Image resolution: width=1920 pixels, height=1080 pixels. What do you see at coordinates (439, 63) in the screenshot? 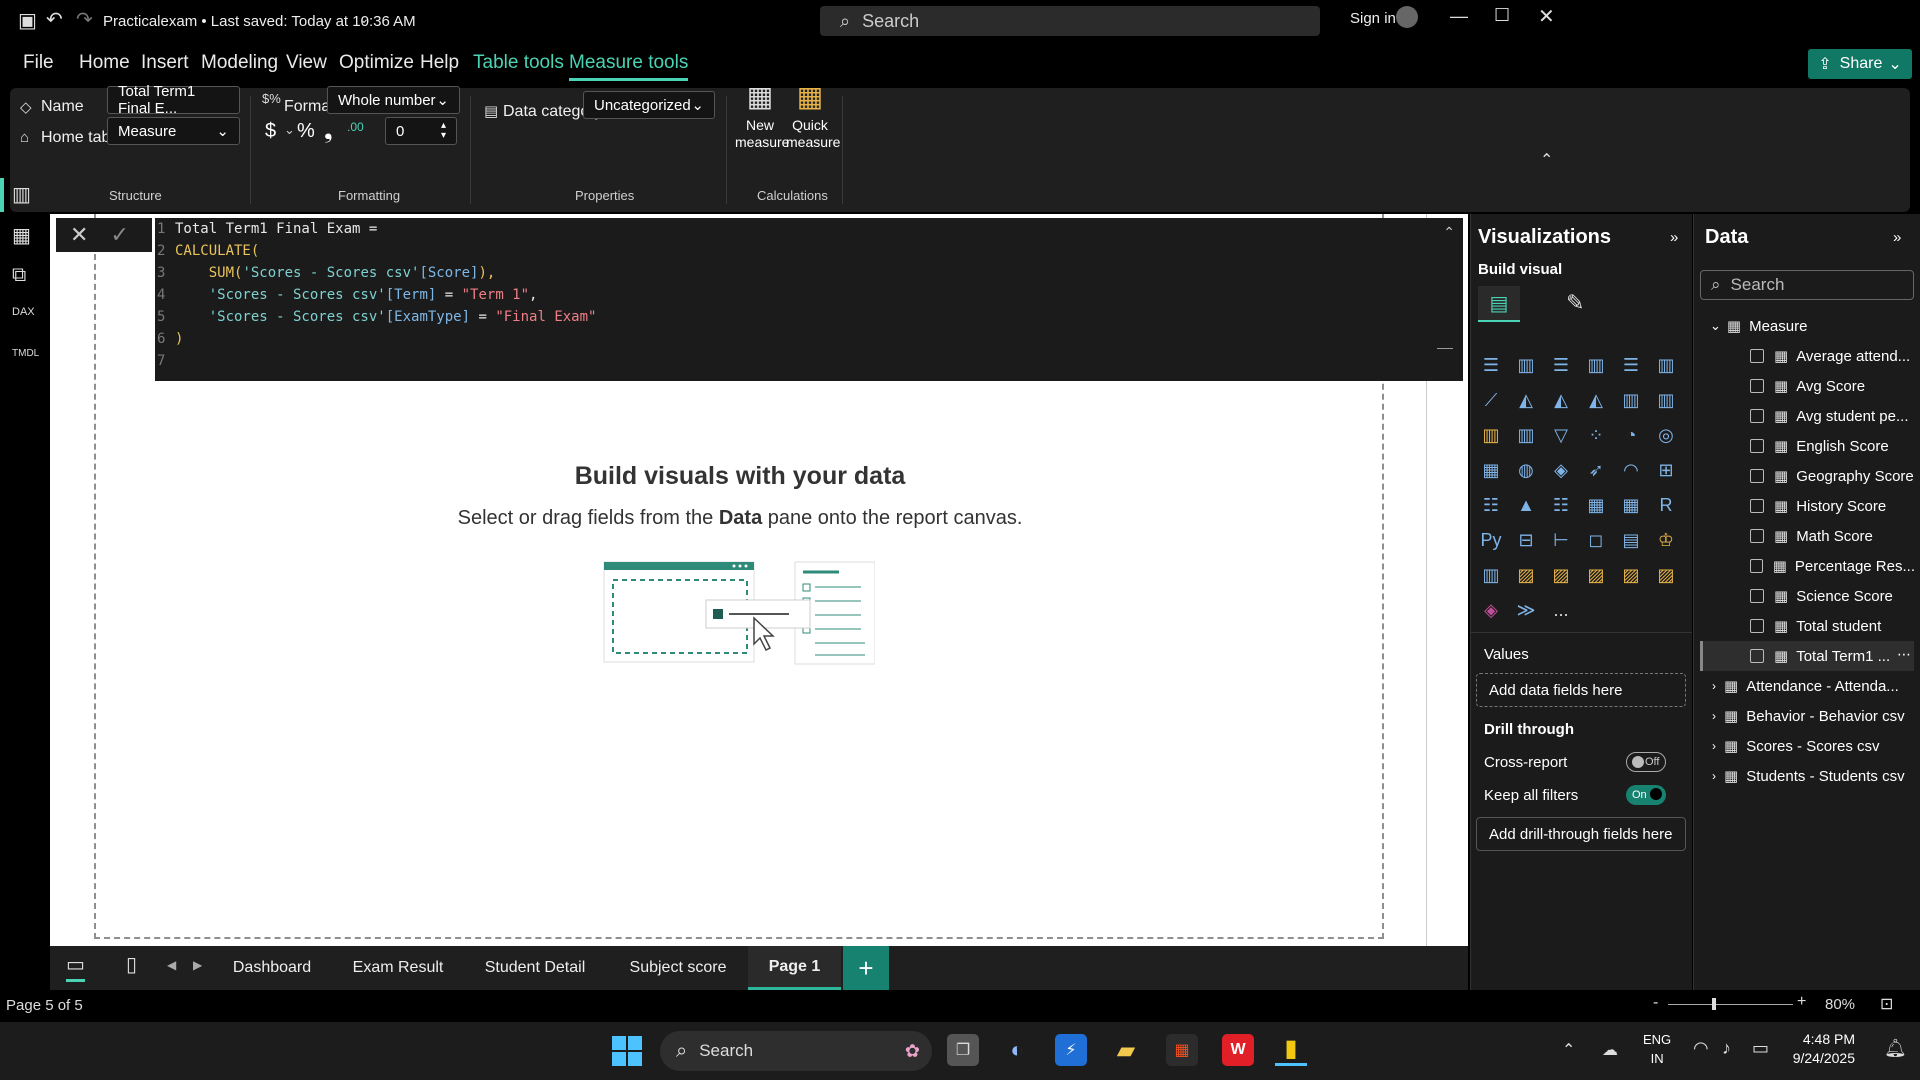
I see `menu-help: Help` at bounding box center [439, 63].